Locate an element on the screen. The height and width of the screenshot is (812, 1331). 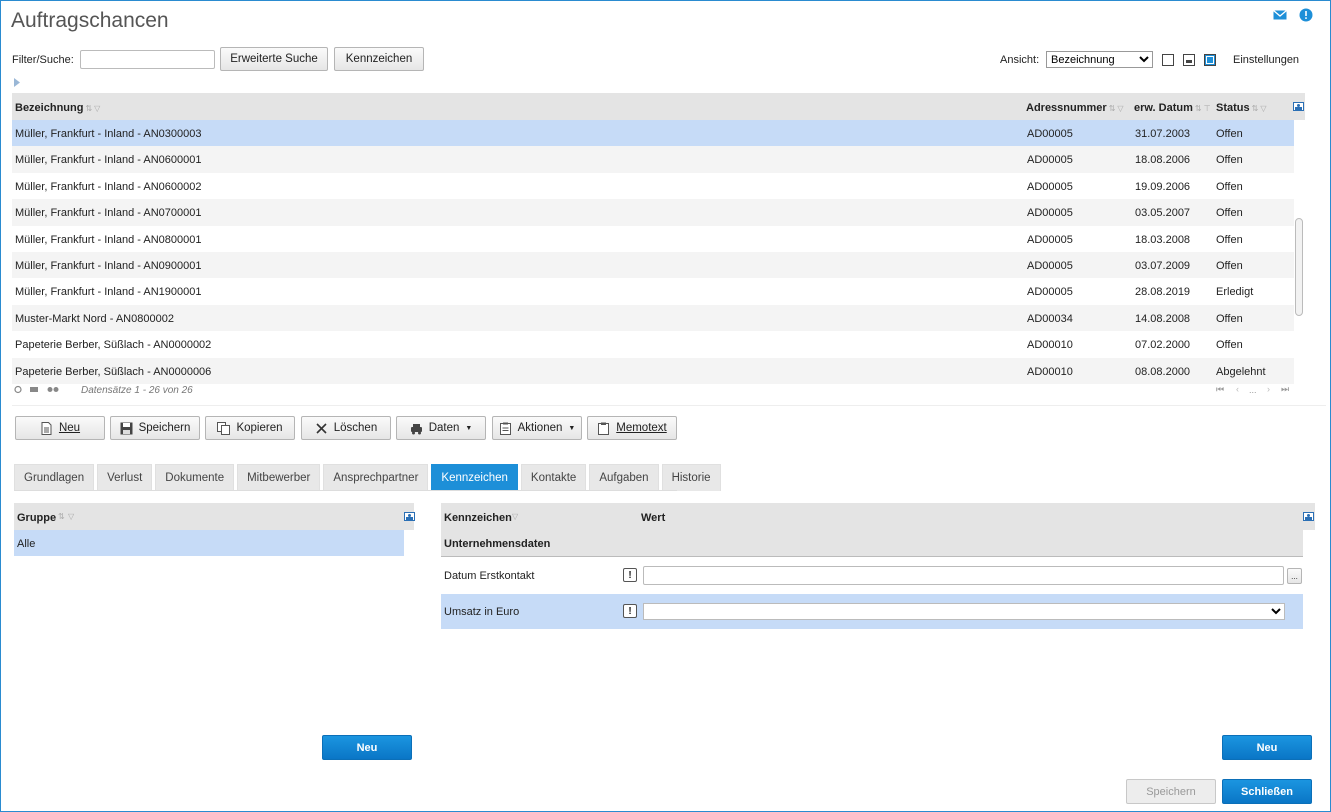
col-header-label: Adressnummer is located at coordinates (1066, 108).